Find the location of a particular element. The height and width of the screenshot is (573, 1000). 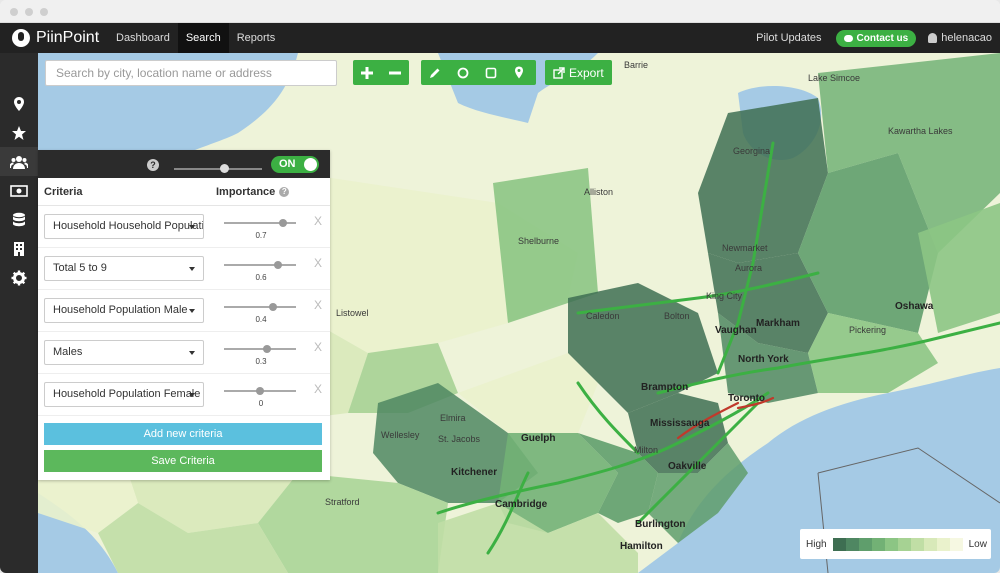

criteria-row: Total 5 to 9 0.6 X is located at coordinates (184, 269).